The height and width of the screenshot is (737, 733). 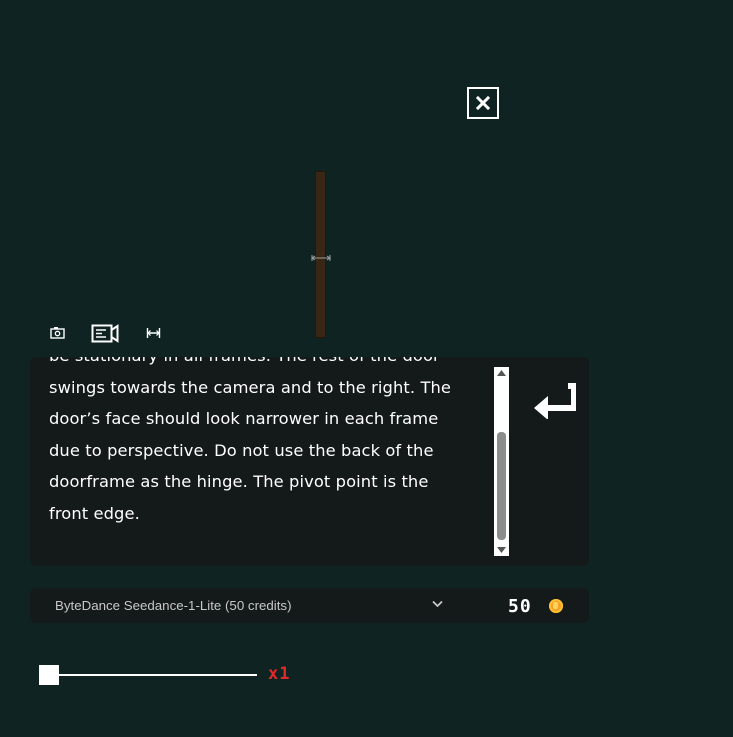 I want to click on speed-multiplier-label: x1, so click(x=279, y=674).